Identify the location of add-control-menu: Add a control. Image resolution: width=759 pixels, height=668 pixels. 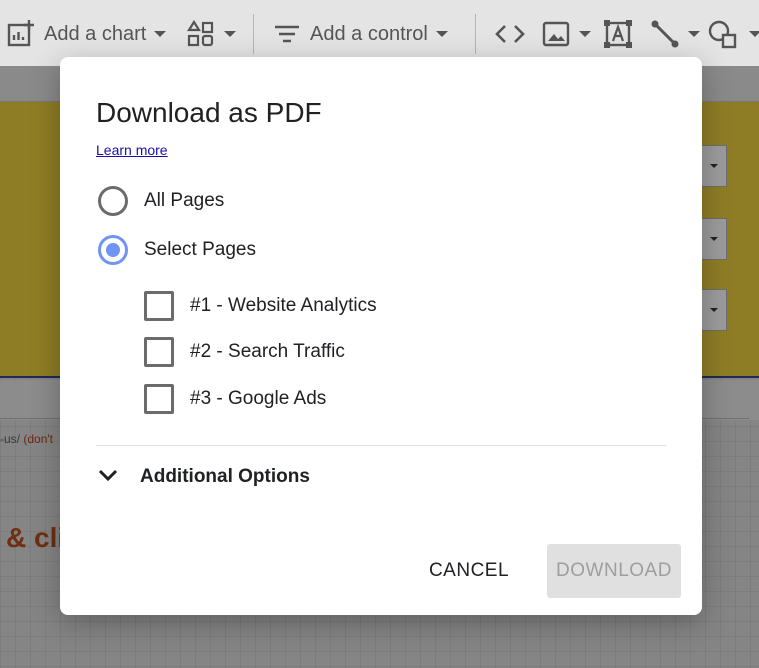
(360, 34).